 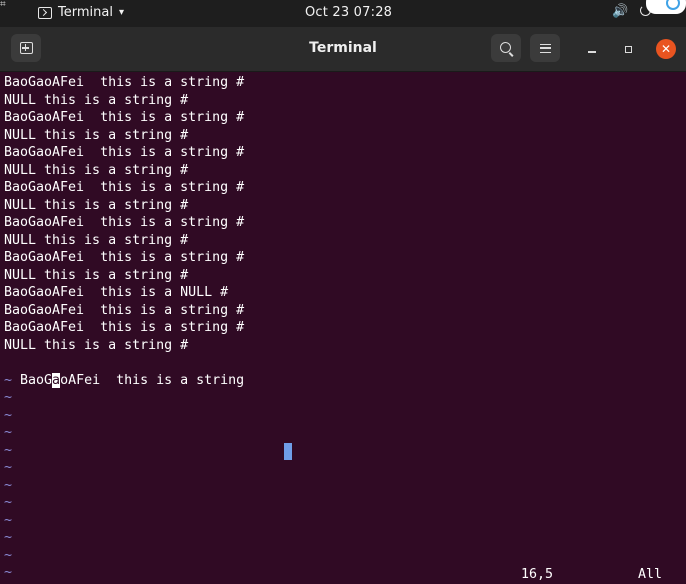 I want to click on maximize-button, so click(x=628, y=49).